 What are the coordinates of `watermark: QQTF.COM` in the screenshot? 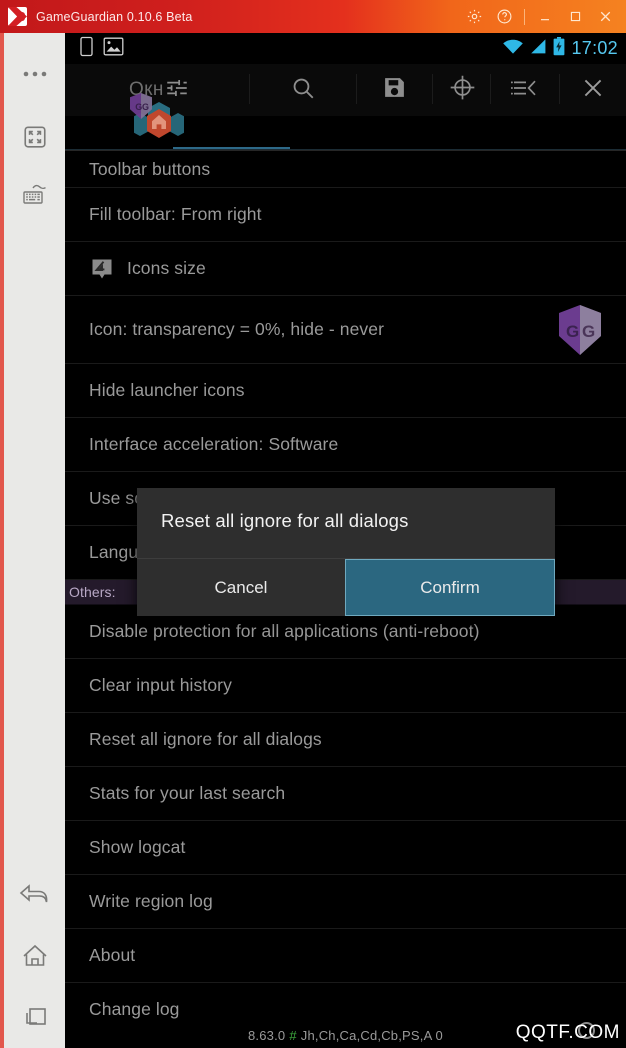 It's located at (567, 1032).